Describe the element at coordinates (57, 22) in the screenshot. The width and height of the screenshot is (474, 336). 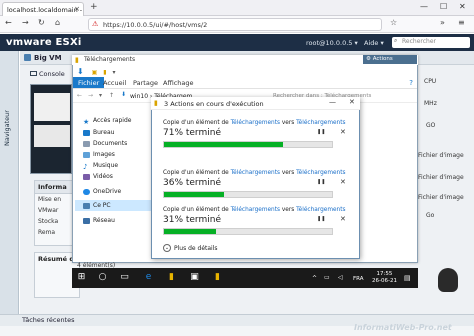
I see `home-icon: ⌂` at that location.